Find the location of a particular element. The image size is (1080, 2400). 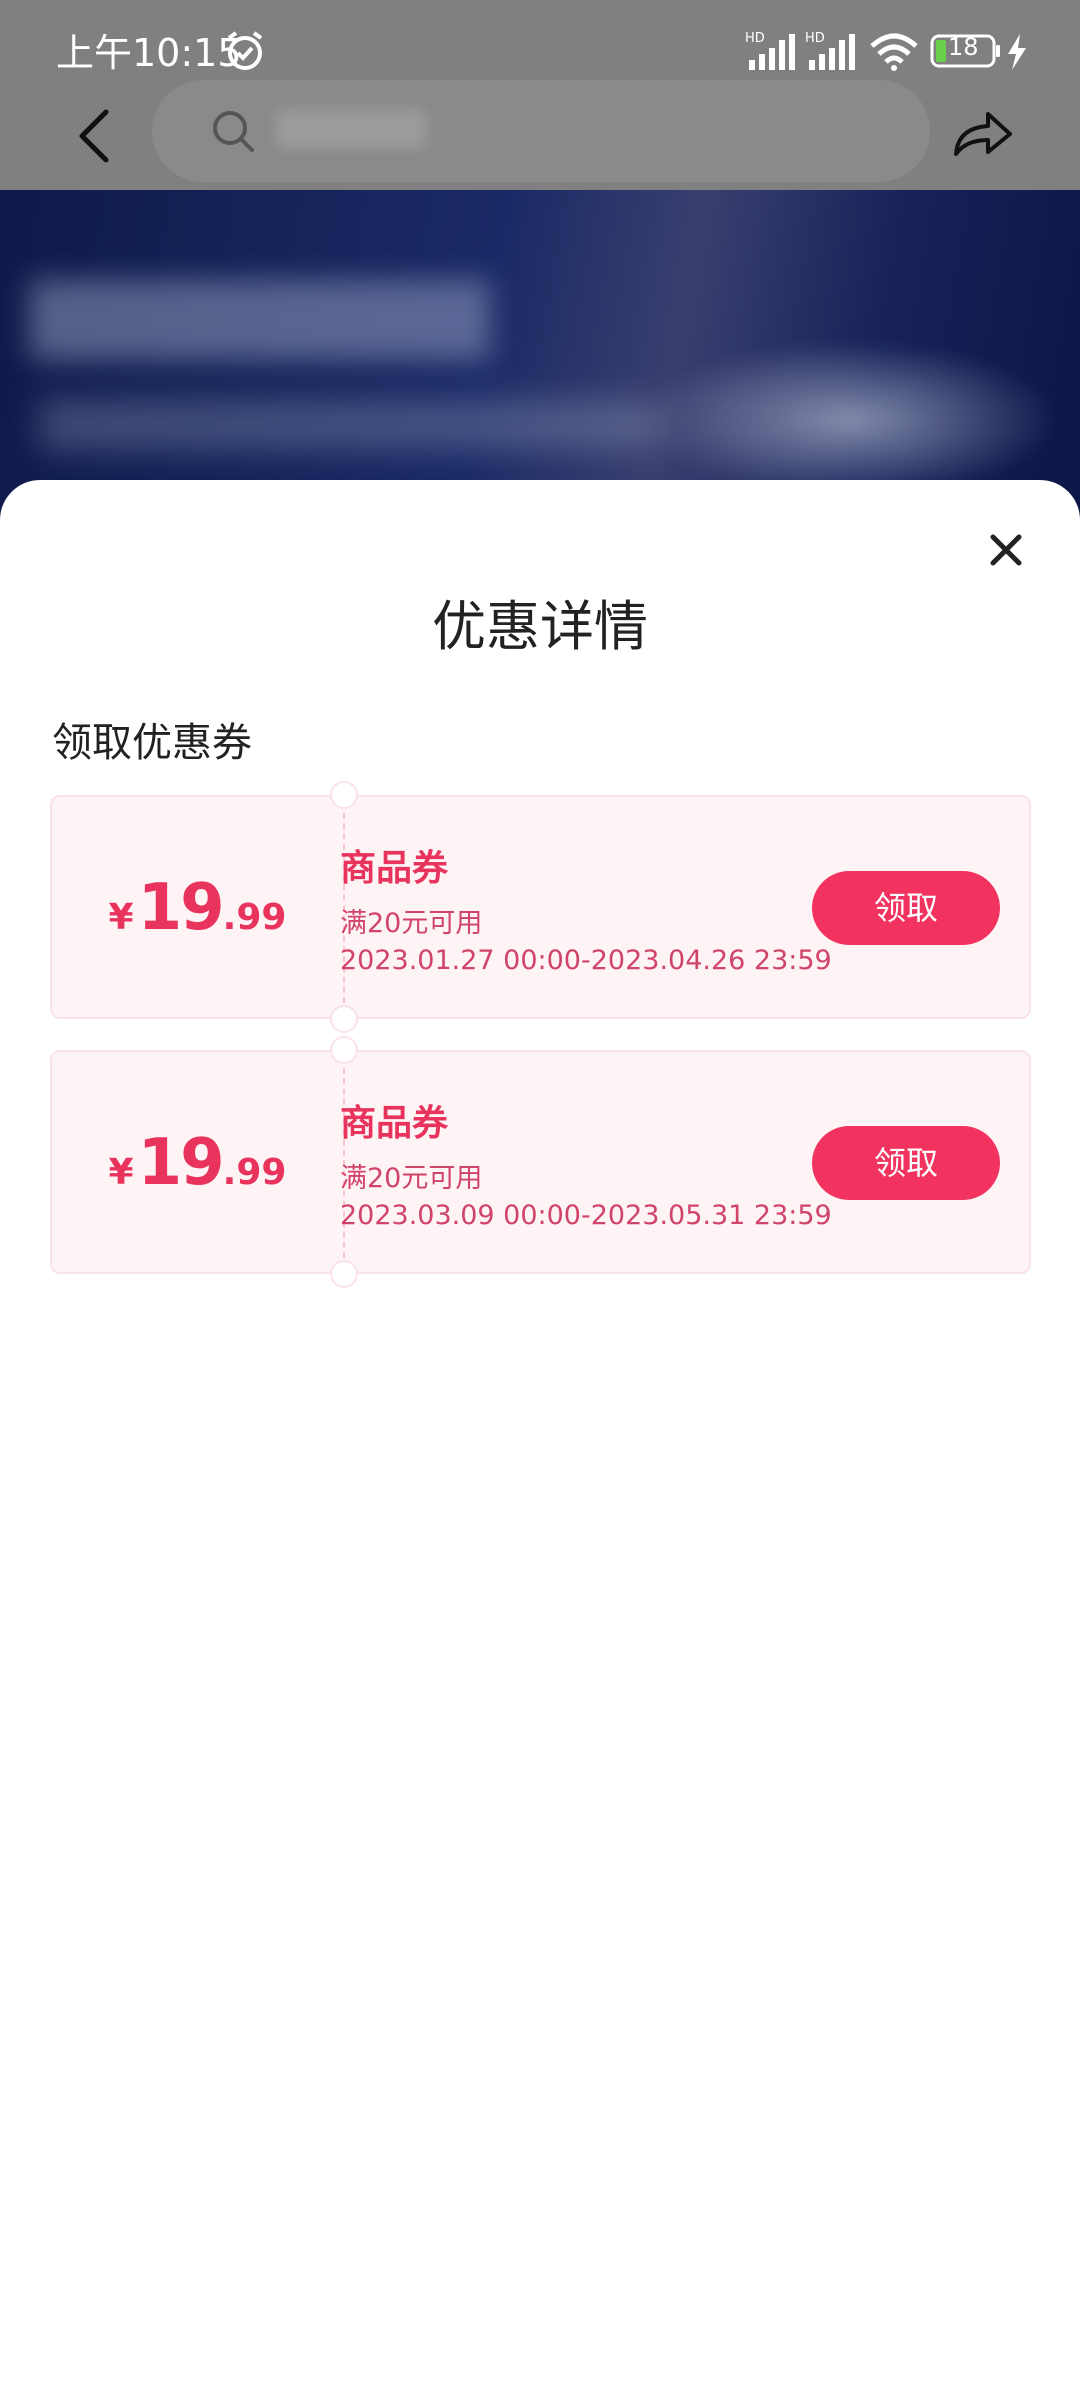

charge-icon is located at coordinates (1017, 52).